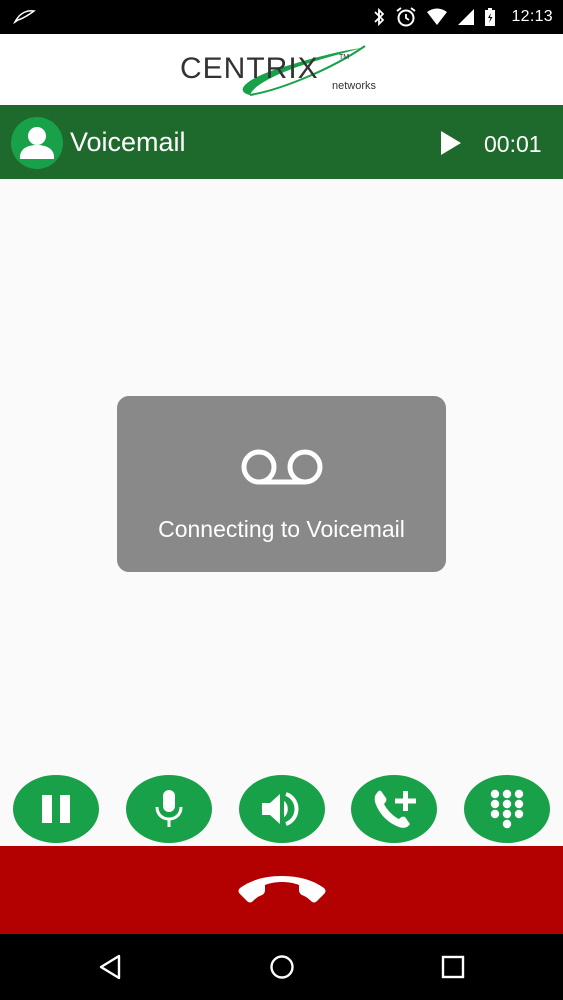  What do you see at coordinates (128, 142) in the screenshot?
I see `caller-name: Voicemail` at bounding box center [128, 142].